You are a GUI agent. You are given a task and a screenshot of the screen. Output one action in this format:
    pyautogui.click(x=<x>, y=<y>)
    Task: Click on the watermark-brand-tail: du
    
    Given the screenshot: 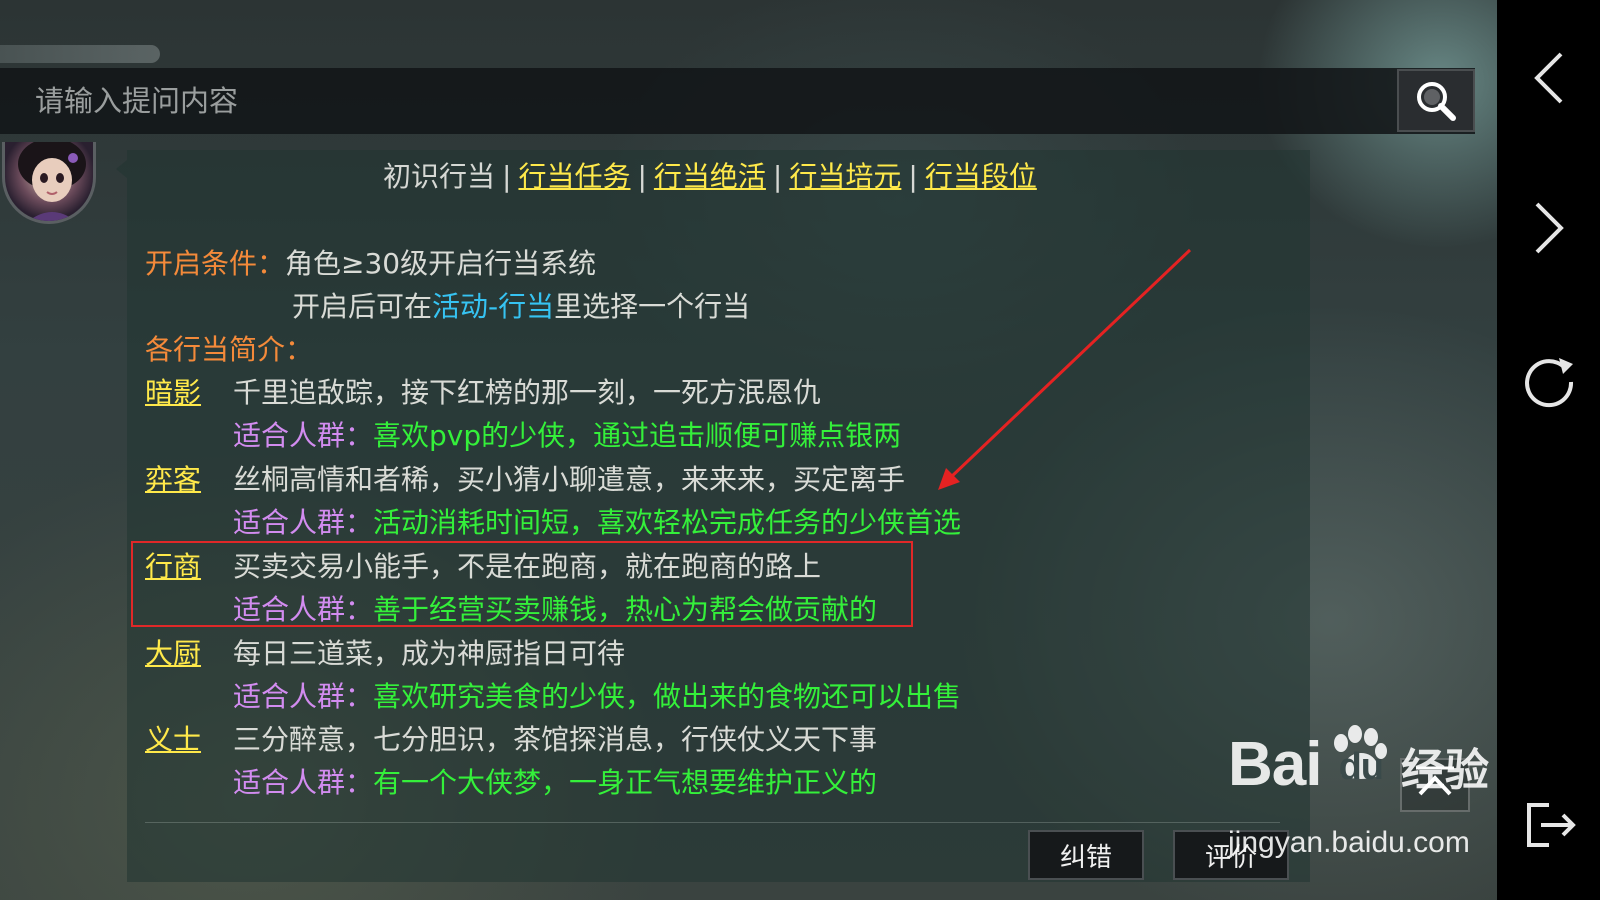 What is the action you would take?
    pyautogui.click(x=1361, y=767)
    